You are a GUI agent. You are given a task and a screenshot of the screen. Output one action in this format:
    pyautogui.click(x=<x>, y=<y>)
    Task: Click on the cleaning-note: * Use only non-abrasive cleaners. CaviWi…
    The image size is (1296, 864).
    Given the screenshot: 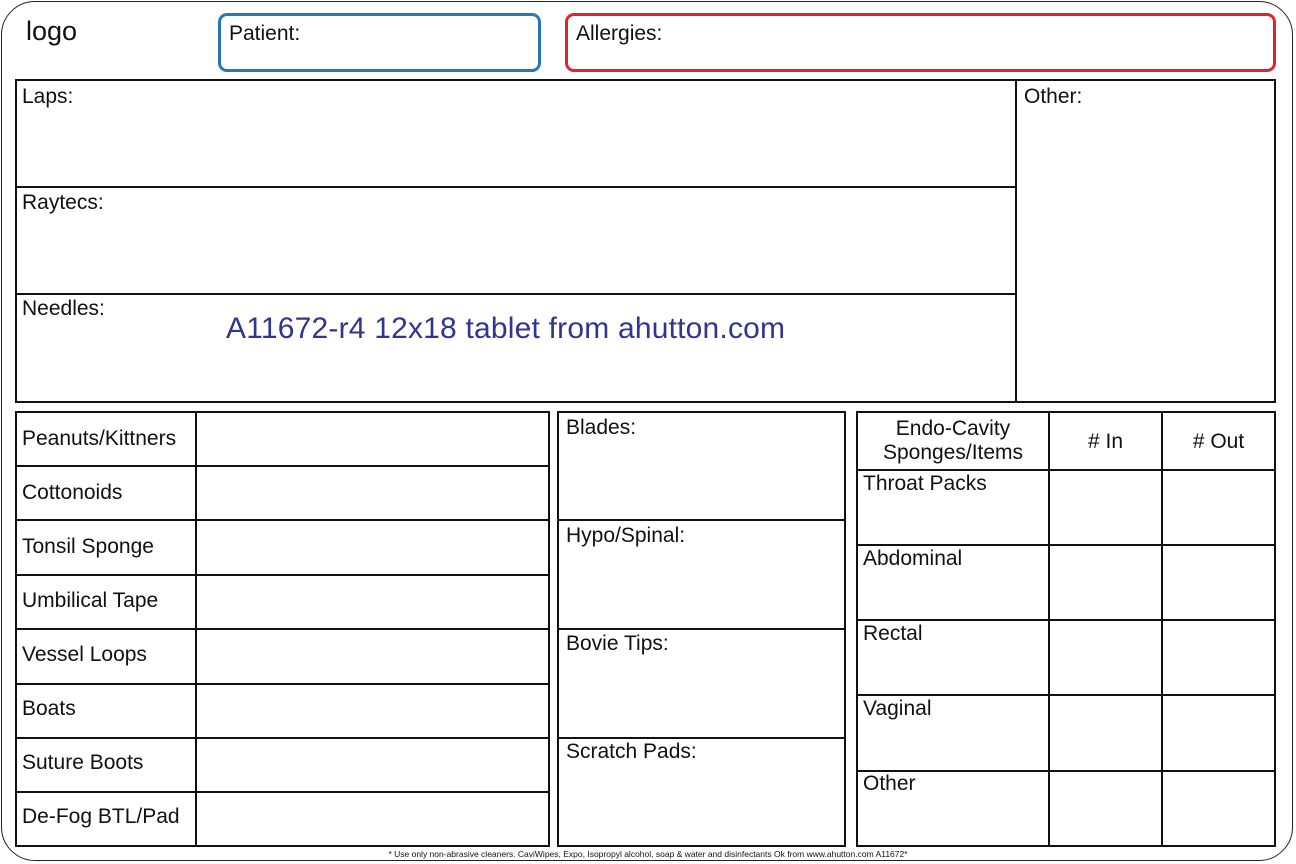 What is the action you would take?
    pyautogui.click(x=648, y=854)
    